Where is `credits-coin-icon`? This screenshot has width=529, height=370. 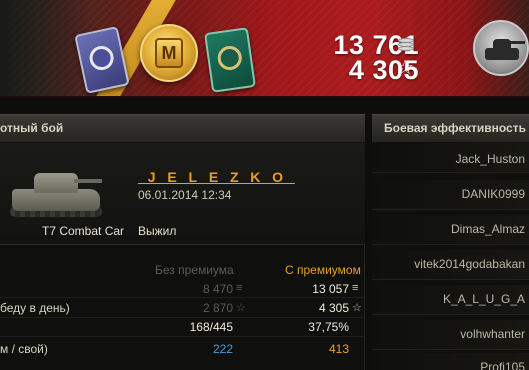
credits-coin-icon is located at coordinates (406, 45).